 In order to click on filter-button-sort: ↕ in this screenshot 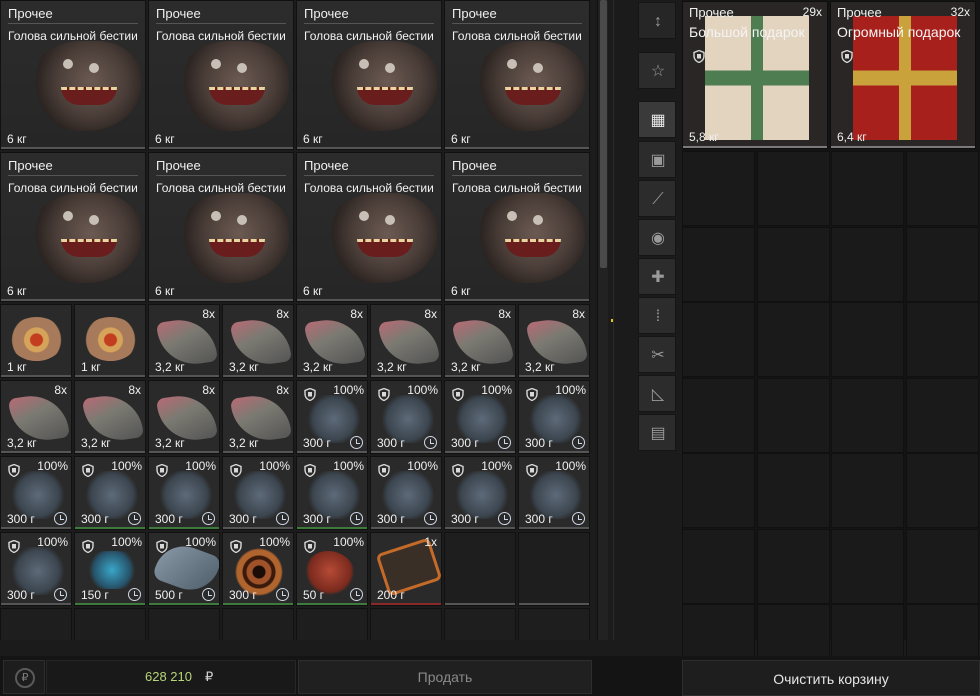, I will do `click(657, 20)`.